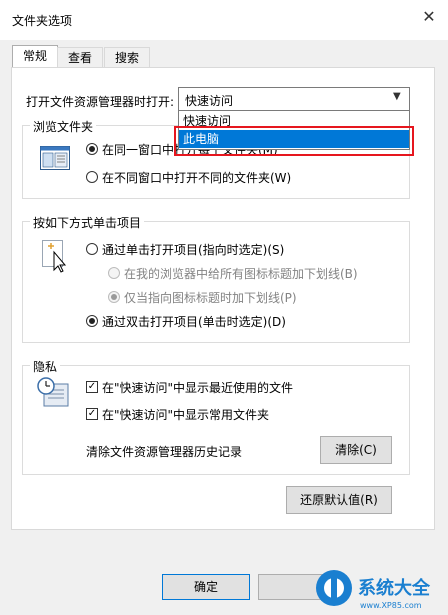 Image resolution: width=448 pixels, height=615 pixels. Describe the element at coordinates (185, 414) in the screenshot. I see `checkbox-frequent-folders-label: 在"快速访问"中显示常用文件夹` at that location.